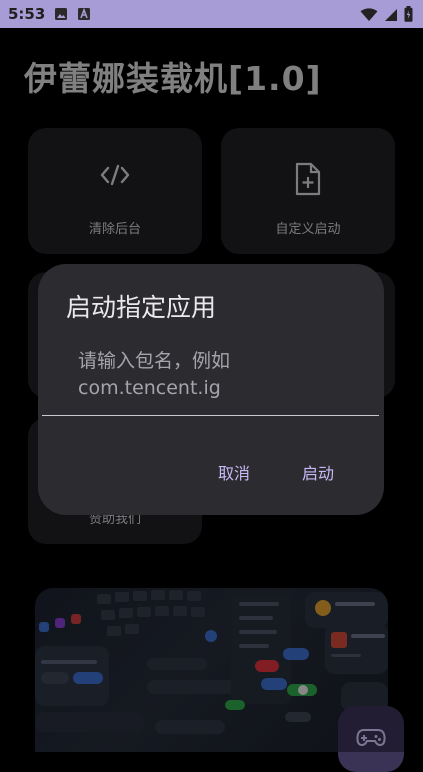 The image size is (423, 772). I want to click on image-icon, so click(61, 14).